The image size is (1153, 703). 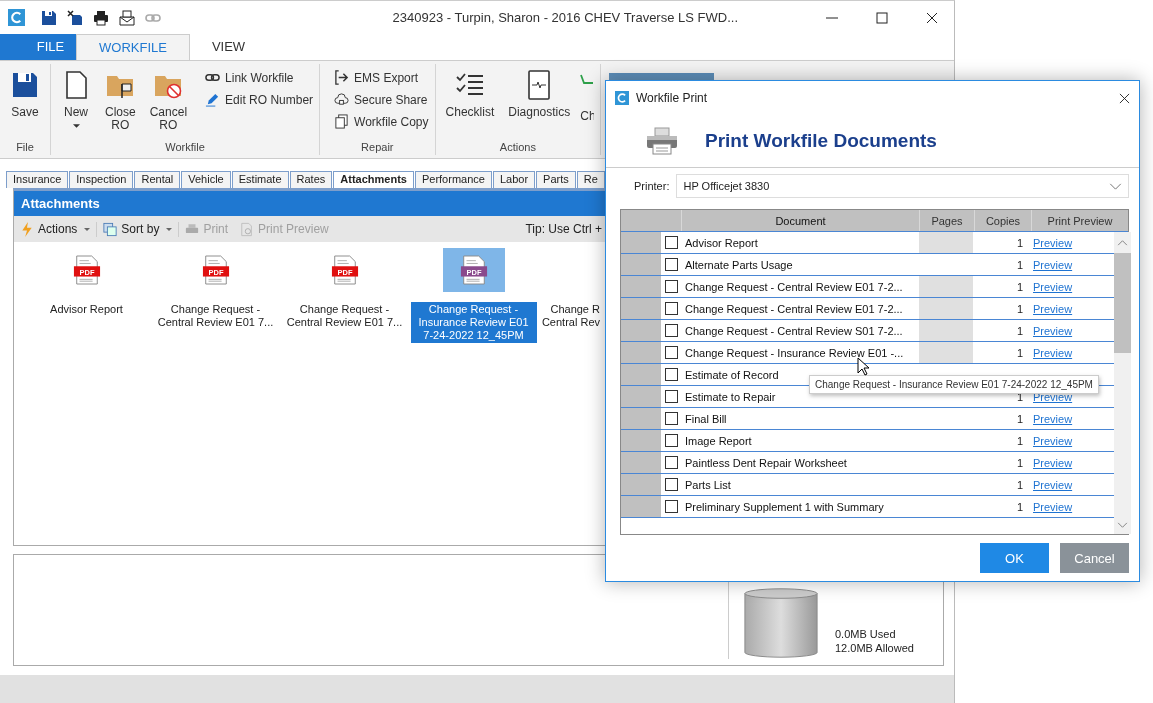 What do you see at coordinates (874, 648) in the screenshot?
I see `storage-allowed: 12.0MB Allowed` at bounding box center [874, 648].